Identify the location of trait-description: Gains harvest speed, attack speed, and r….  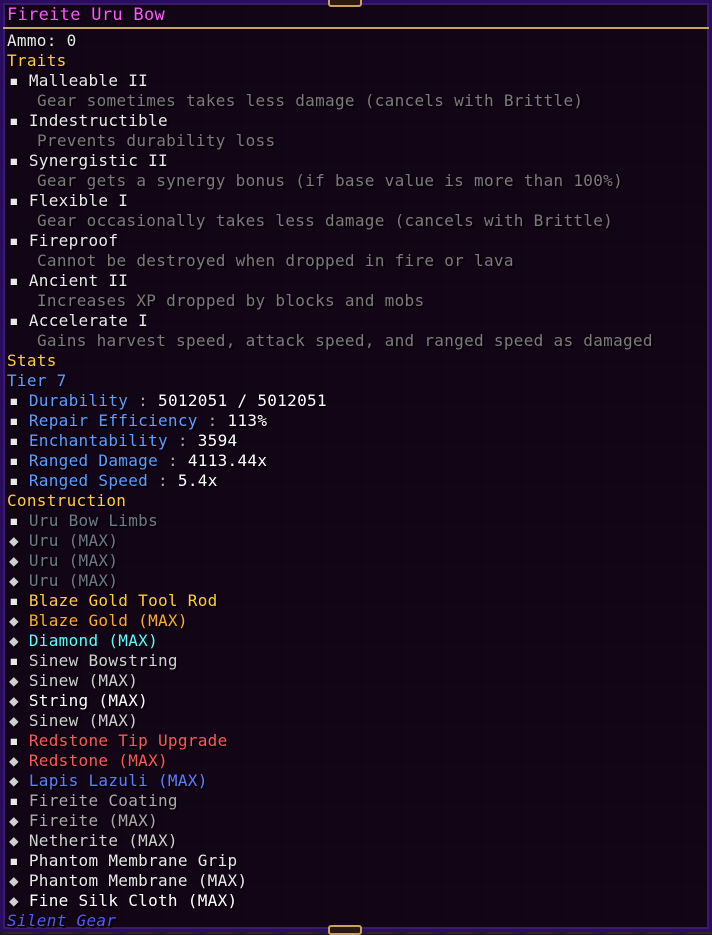
(345, 340).